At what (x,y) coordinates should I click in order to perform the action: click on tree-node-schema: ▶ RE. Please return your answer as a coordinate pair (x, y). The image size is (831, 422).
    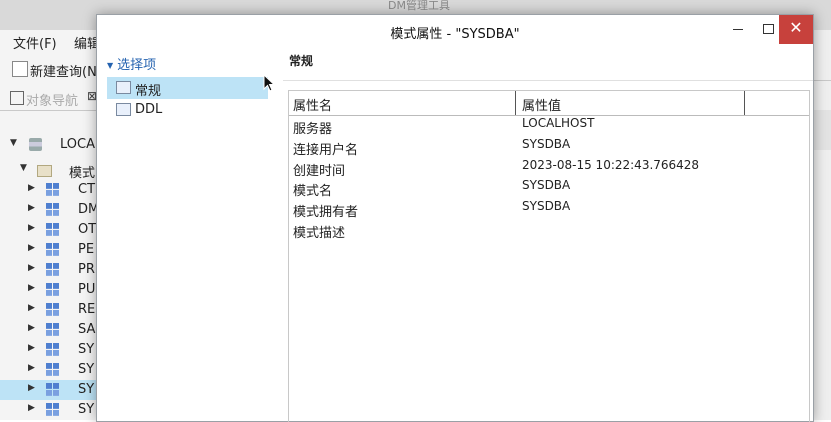
    Looking at the image, I should click on (50, 310).